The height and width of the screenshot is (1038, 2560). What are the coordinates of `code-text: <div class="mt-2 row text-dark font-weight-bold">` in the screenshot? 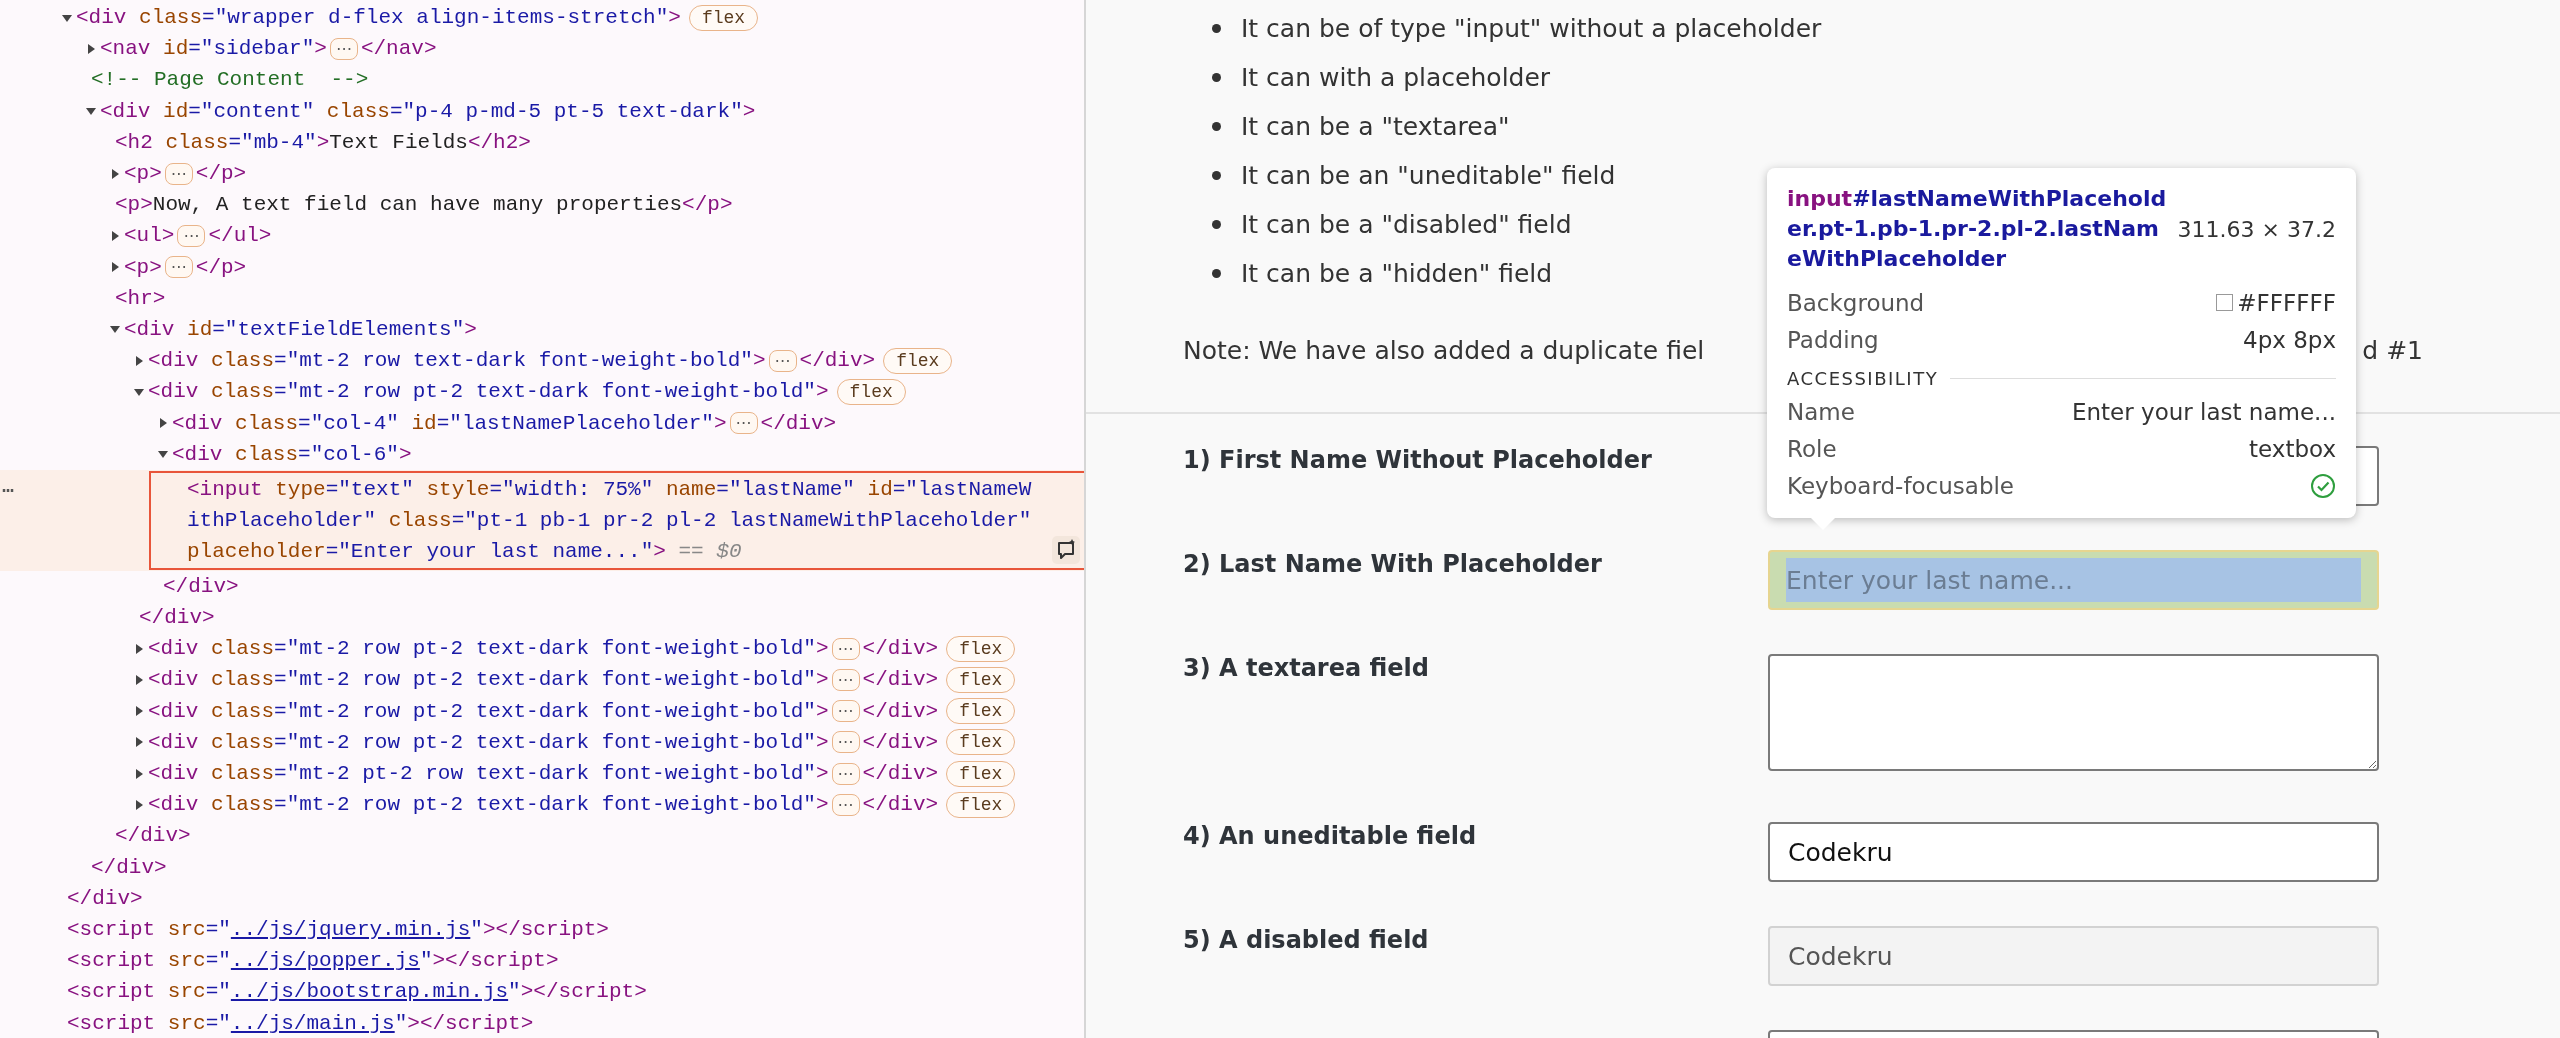 It's located at (457, 361).